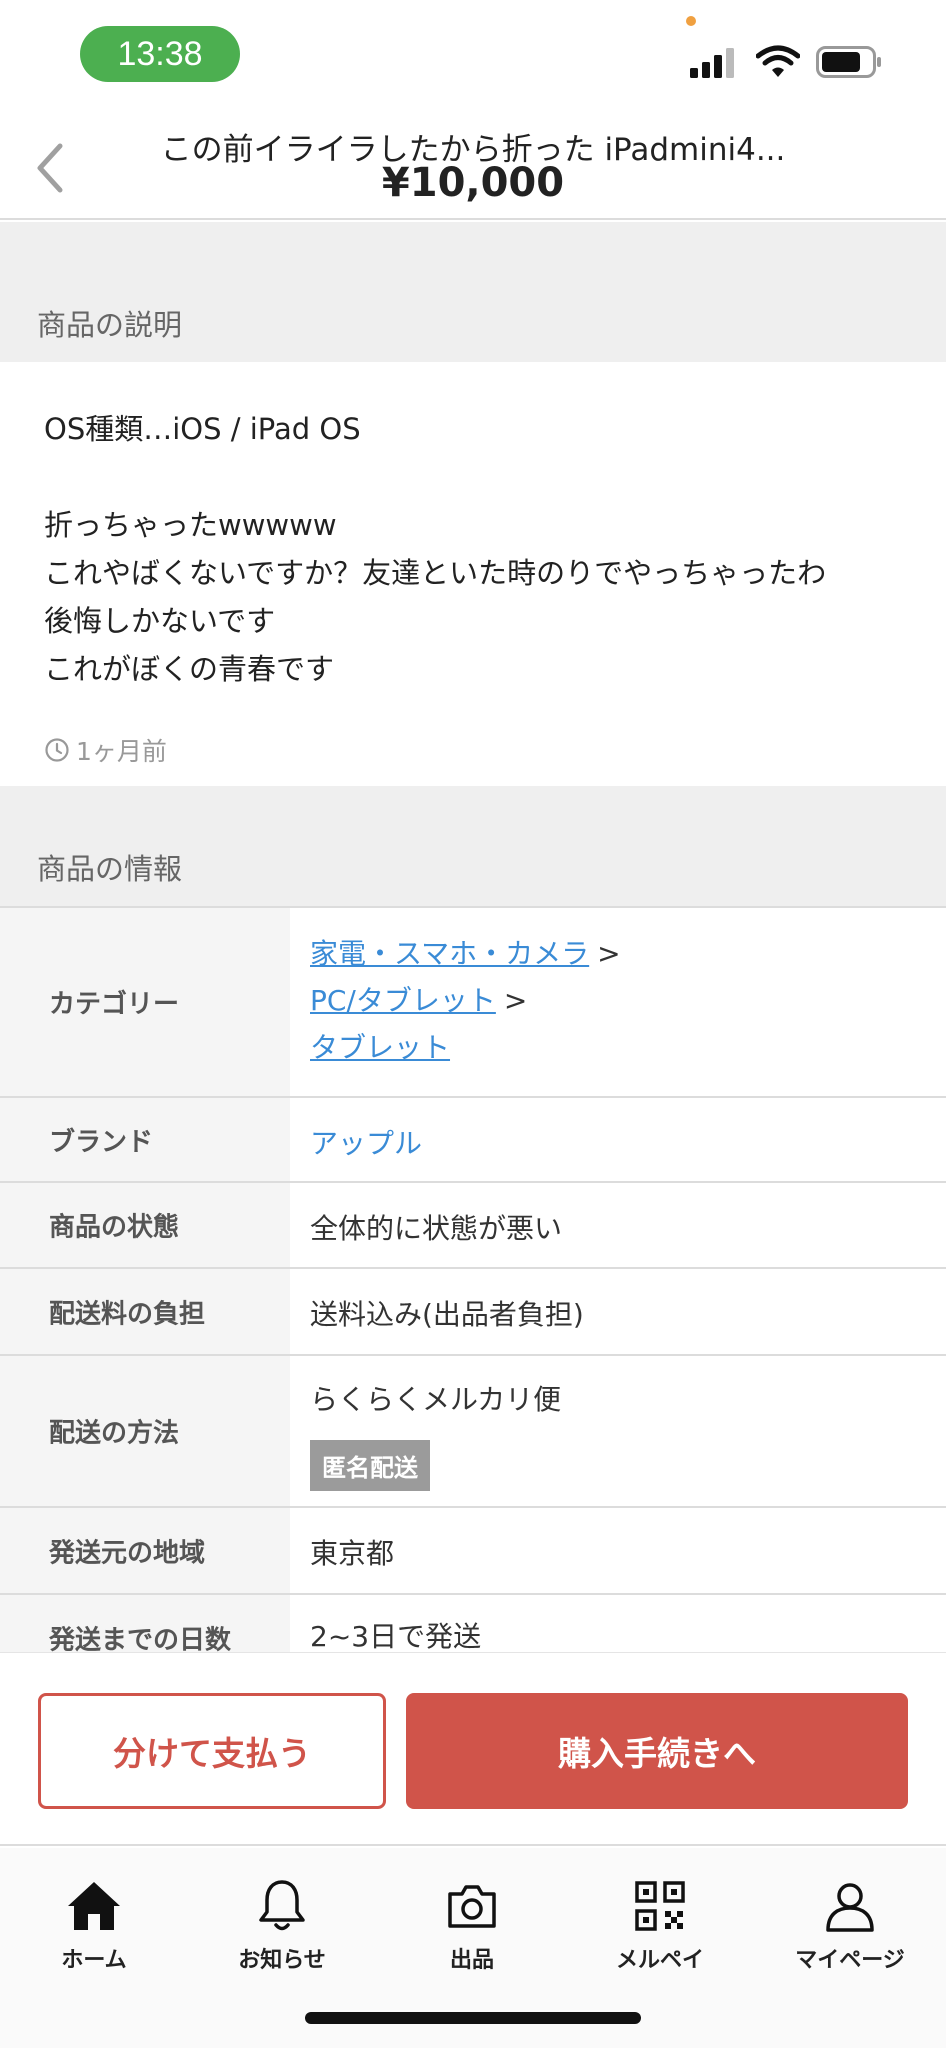 The height and width of the screenshot is (2048, 946). Describe the element at coordinates (94, 1906) in the screenshot. I see `home-icon` at that location.